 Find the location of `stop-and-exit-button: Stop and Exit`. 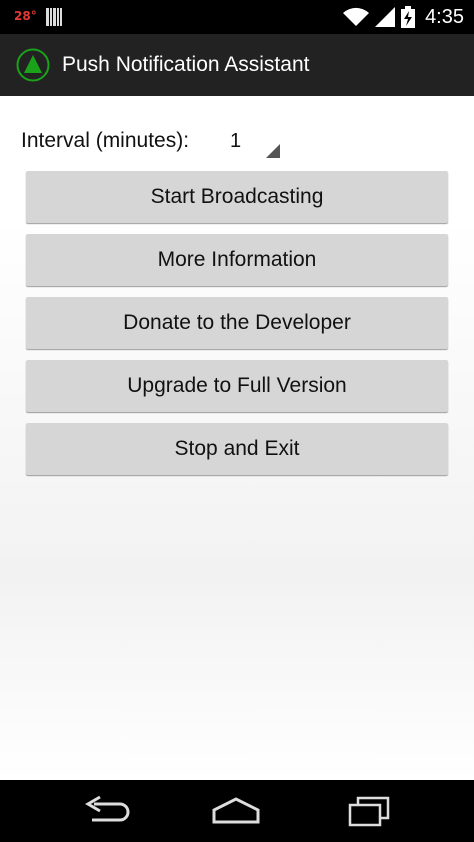

stop-and-exit-button: Stop and Exit is located at coordinates (237, 449).